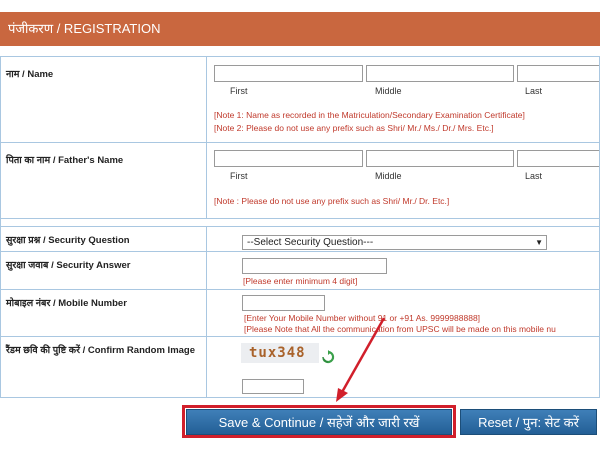  What do you see at coordinates (288, 158) in the screenshot?
I see `father-first-input` at bounding box center [288, 158].